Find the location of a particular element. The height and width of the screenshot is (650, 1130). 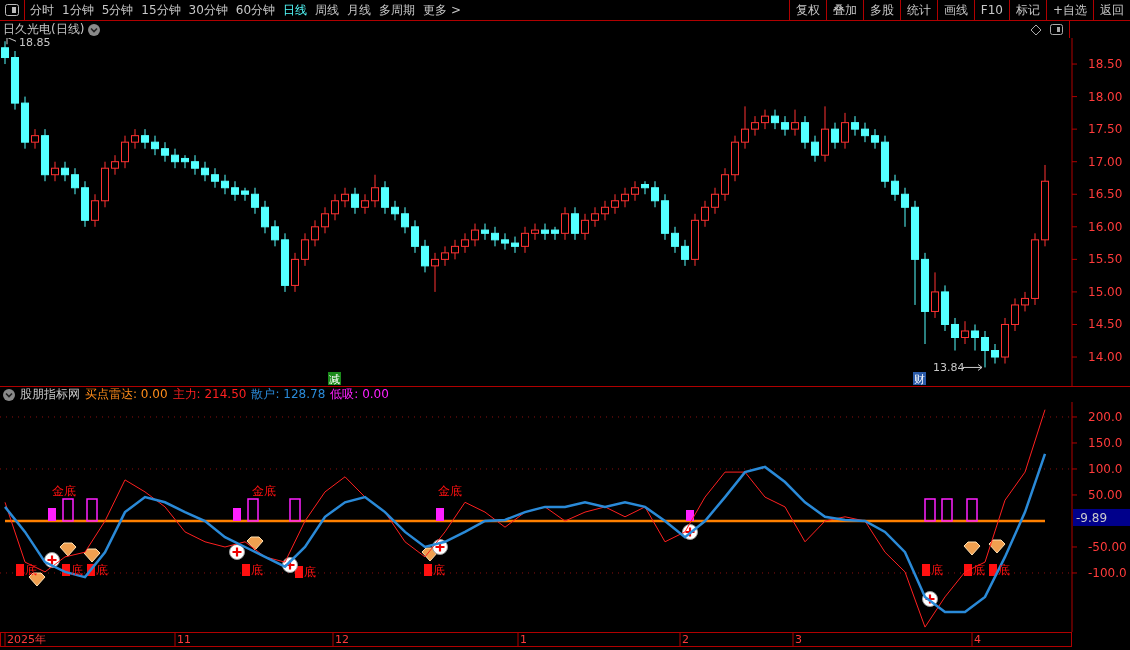

date-label: 11 is located at coordinates (184, 639).